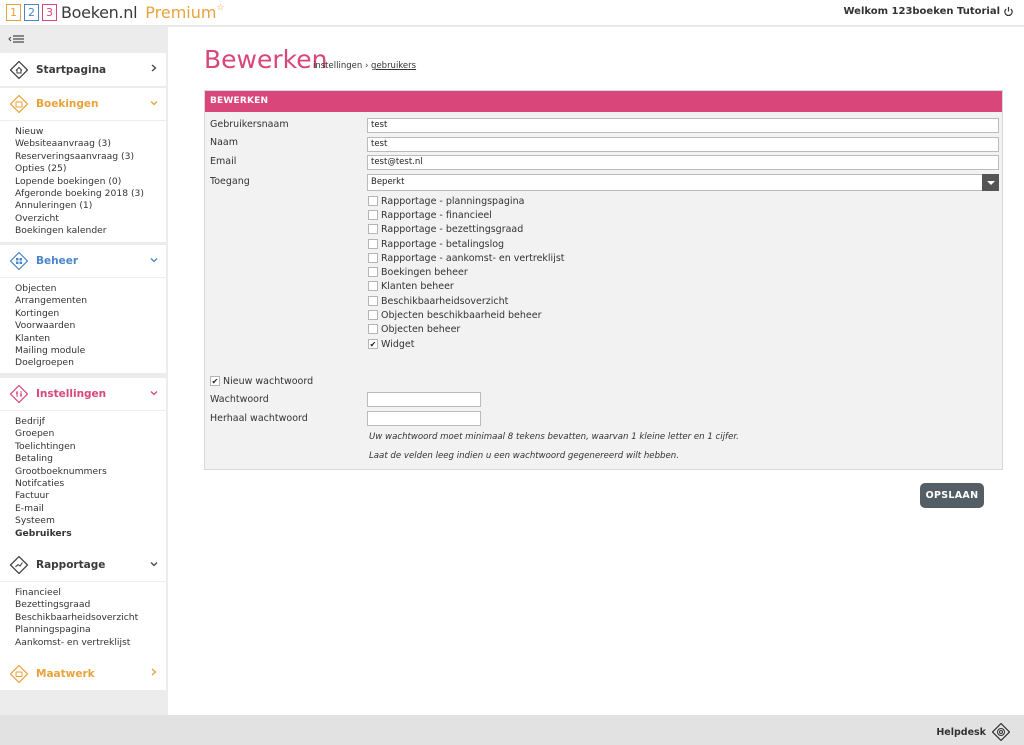  Describe the element at coordinates (90, 289) in the screenshot. I see `sidebar-link-objecten: Objecten` at that location.